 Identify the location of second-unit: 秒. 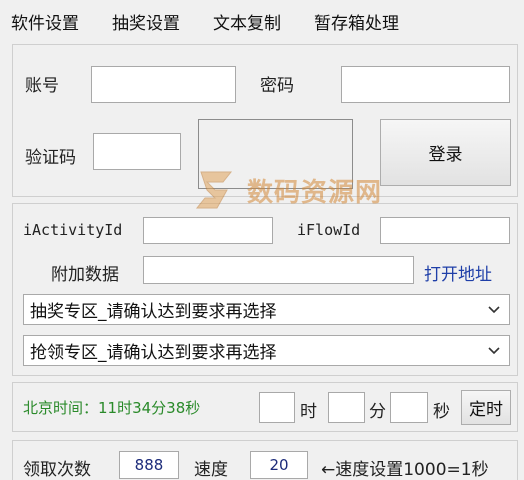
(441, 412).